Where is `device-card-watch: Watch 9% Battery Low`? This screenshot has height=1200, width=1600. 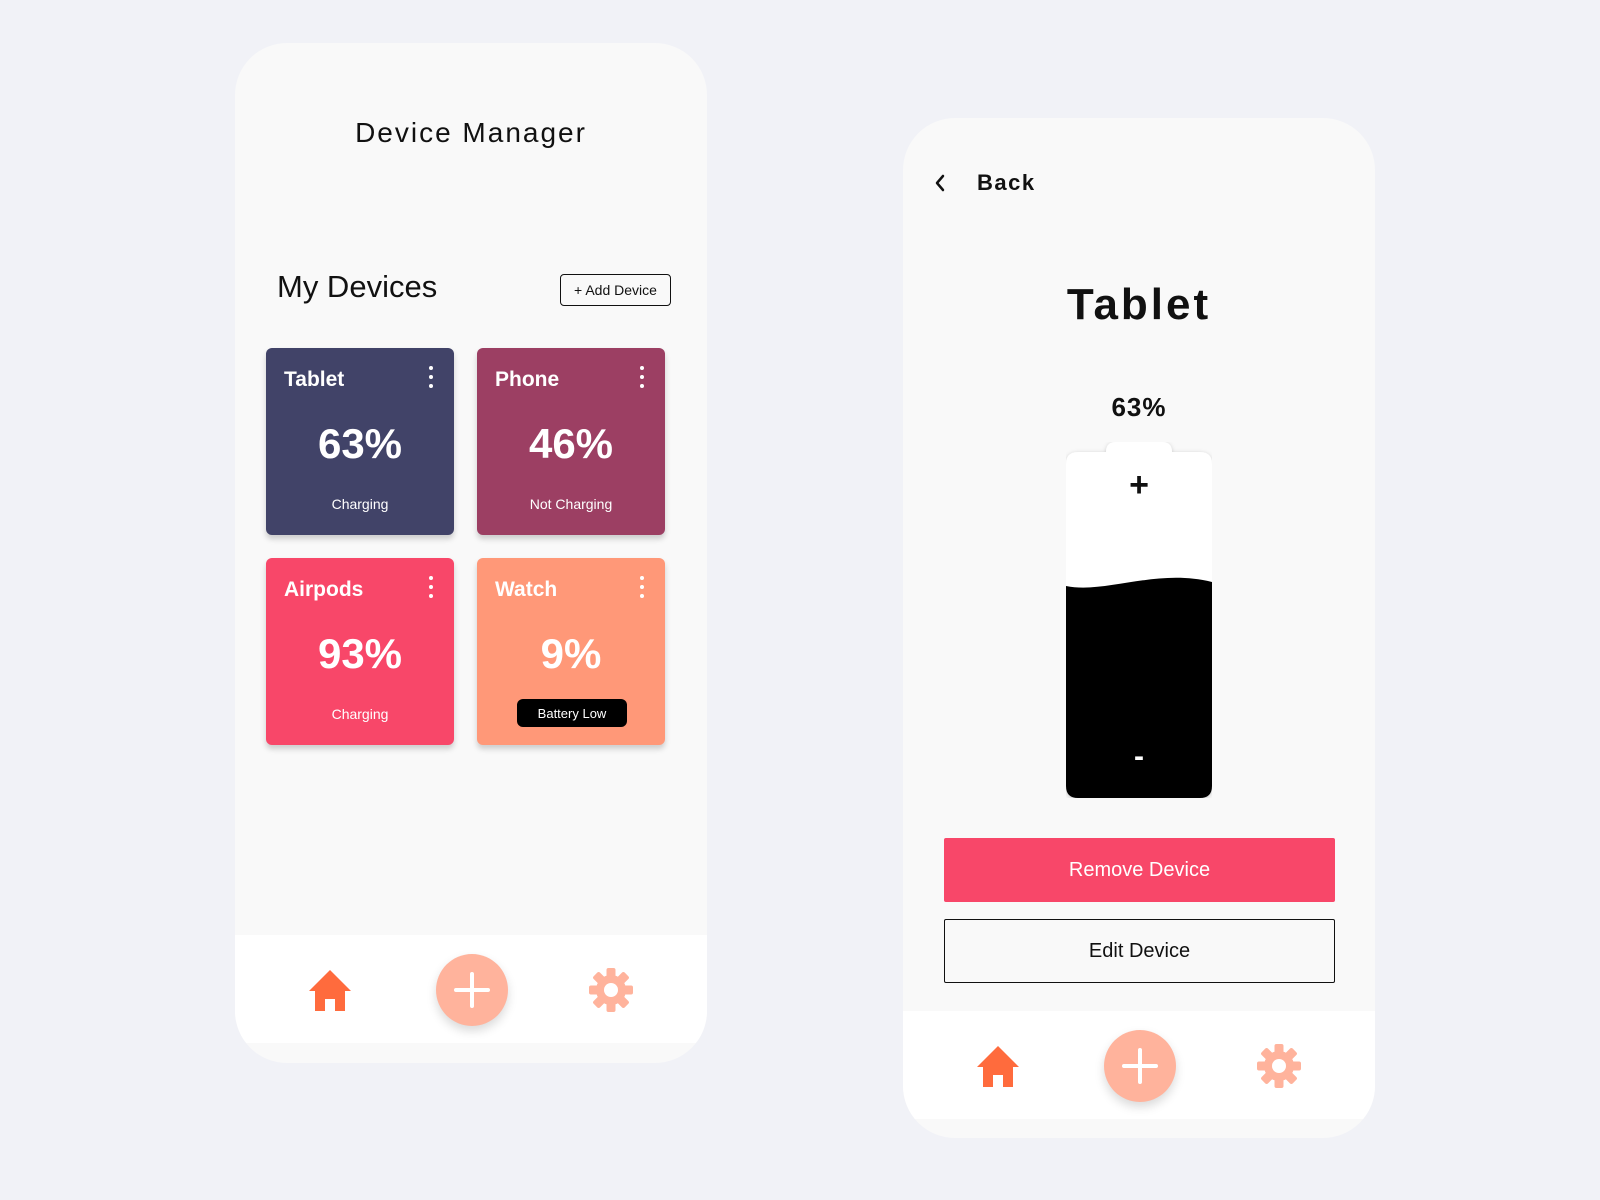
device-card-watch: Watch 9% Battery Low is located at coordinates (571, 651).